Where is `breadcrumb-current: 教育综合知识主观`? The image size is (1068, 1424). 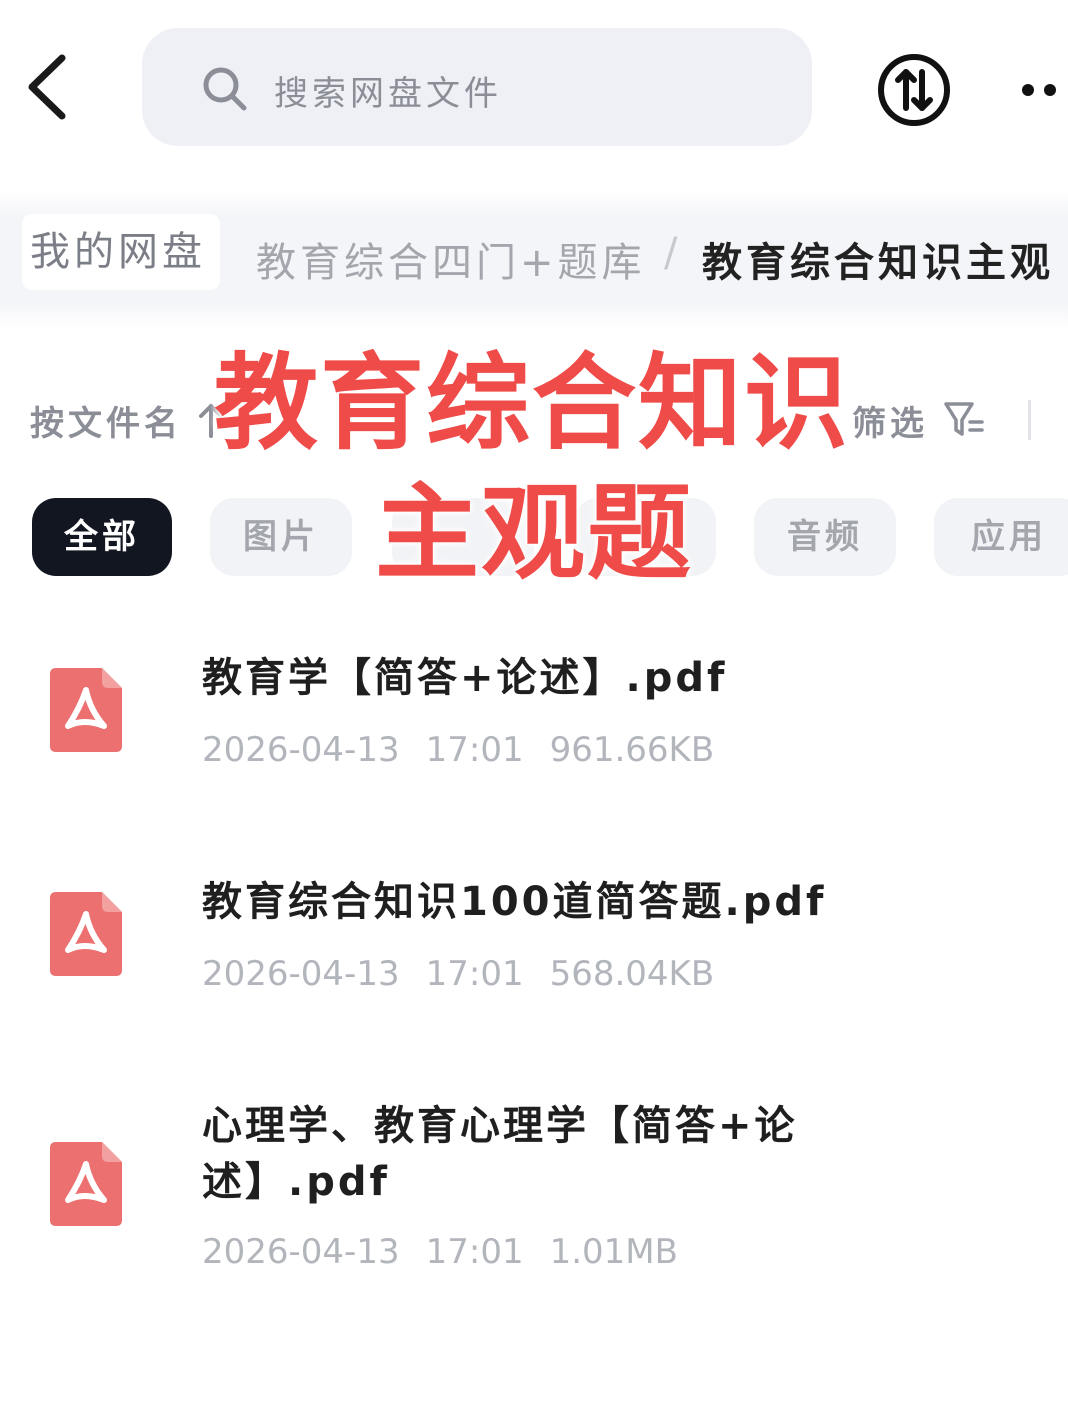
breadcrumb-current: 教育综合知识主观 is located at coordinates (878, 263).